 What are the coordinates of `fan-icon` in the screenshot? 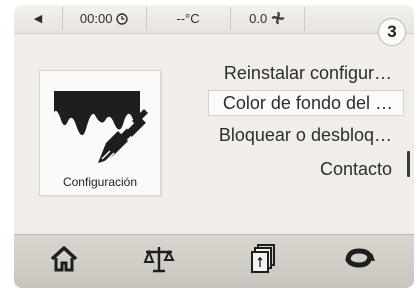 It's located at (278, 18).